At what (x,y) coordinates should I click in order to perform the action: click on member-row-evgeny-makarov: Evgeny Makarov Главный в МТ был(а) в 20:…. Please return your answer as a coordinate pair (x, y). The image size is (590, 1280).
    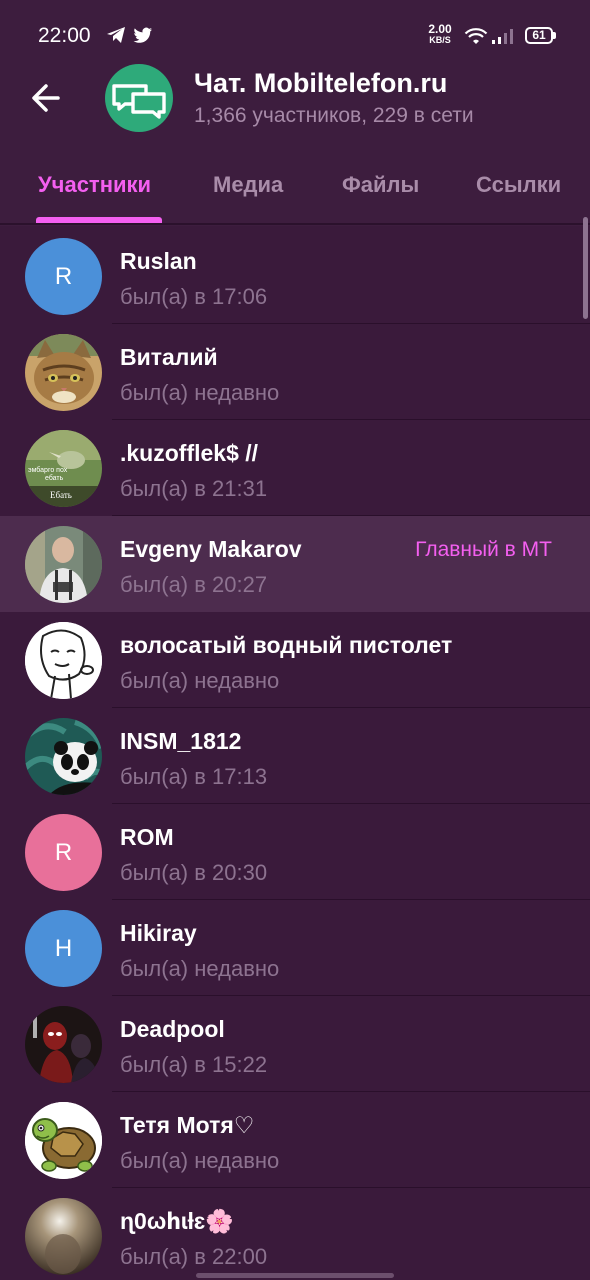
    Looking at the image, I should click on (295, 564).